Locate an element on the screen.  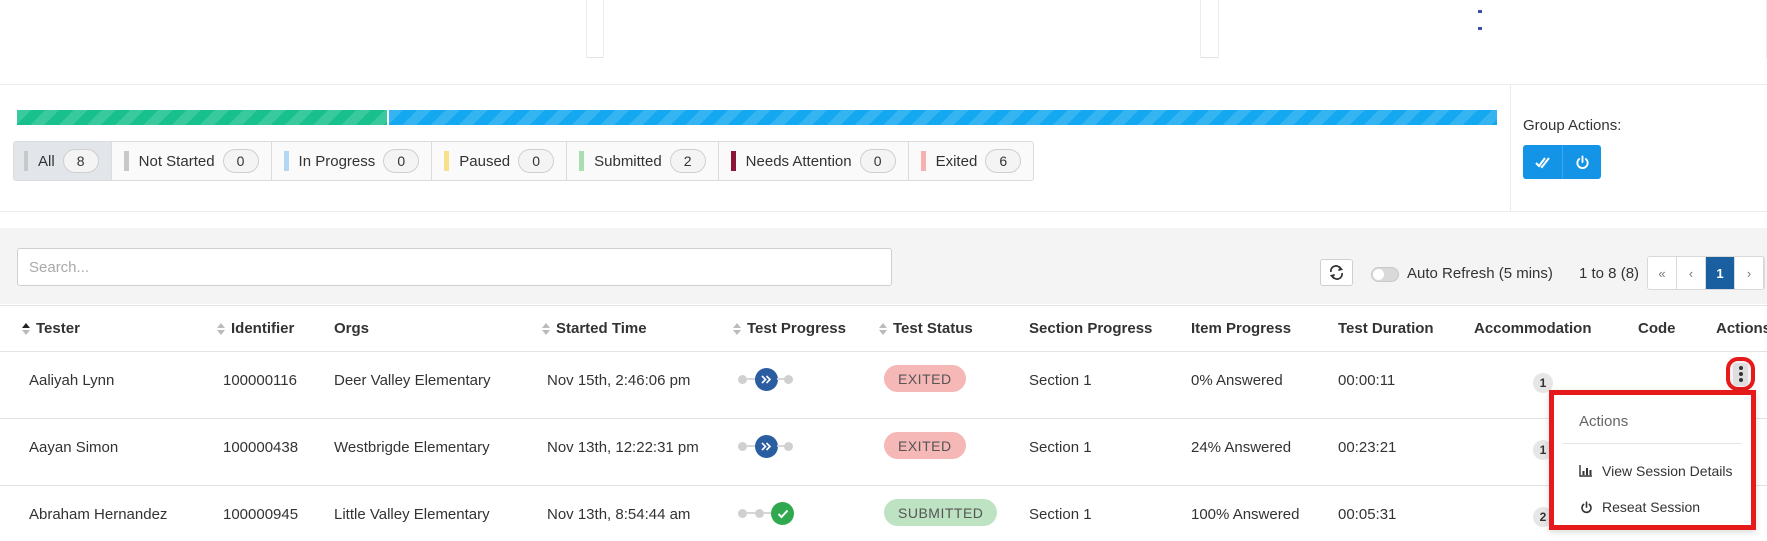
column-header-label: Accommodation is located at coordinates (1533, 328).